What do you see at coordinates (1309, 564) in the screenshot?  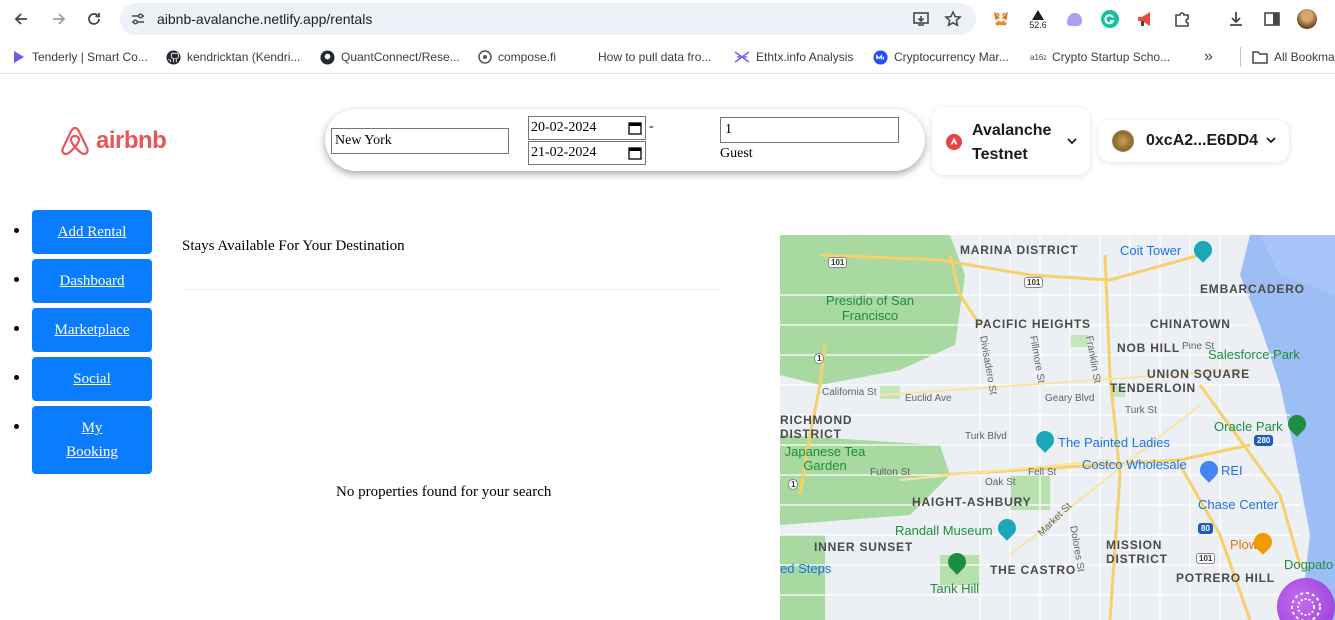 I see `map-label-dogpatch: Dogpato` at bounding box center [1309, 564].